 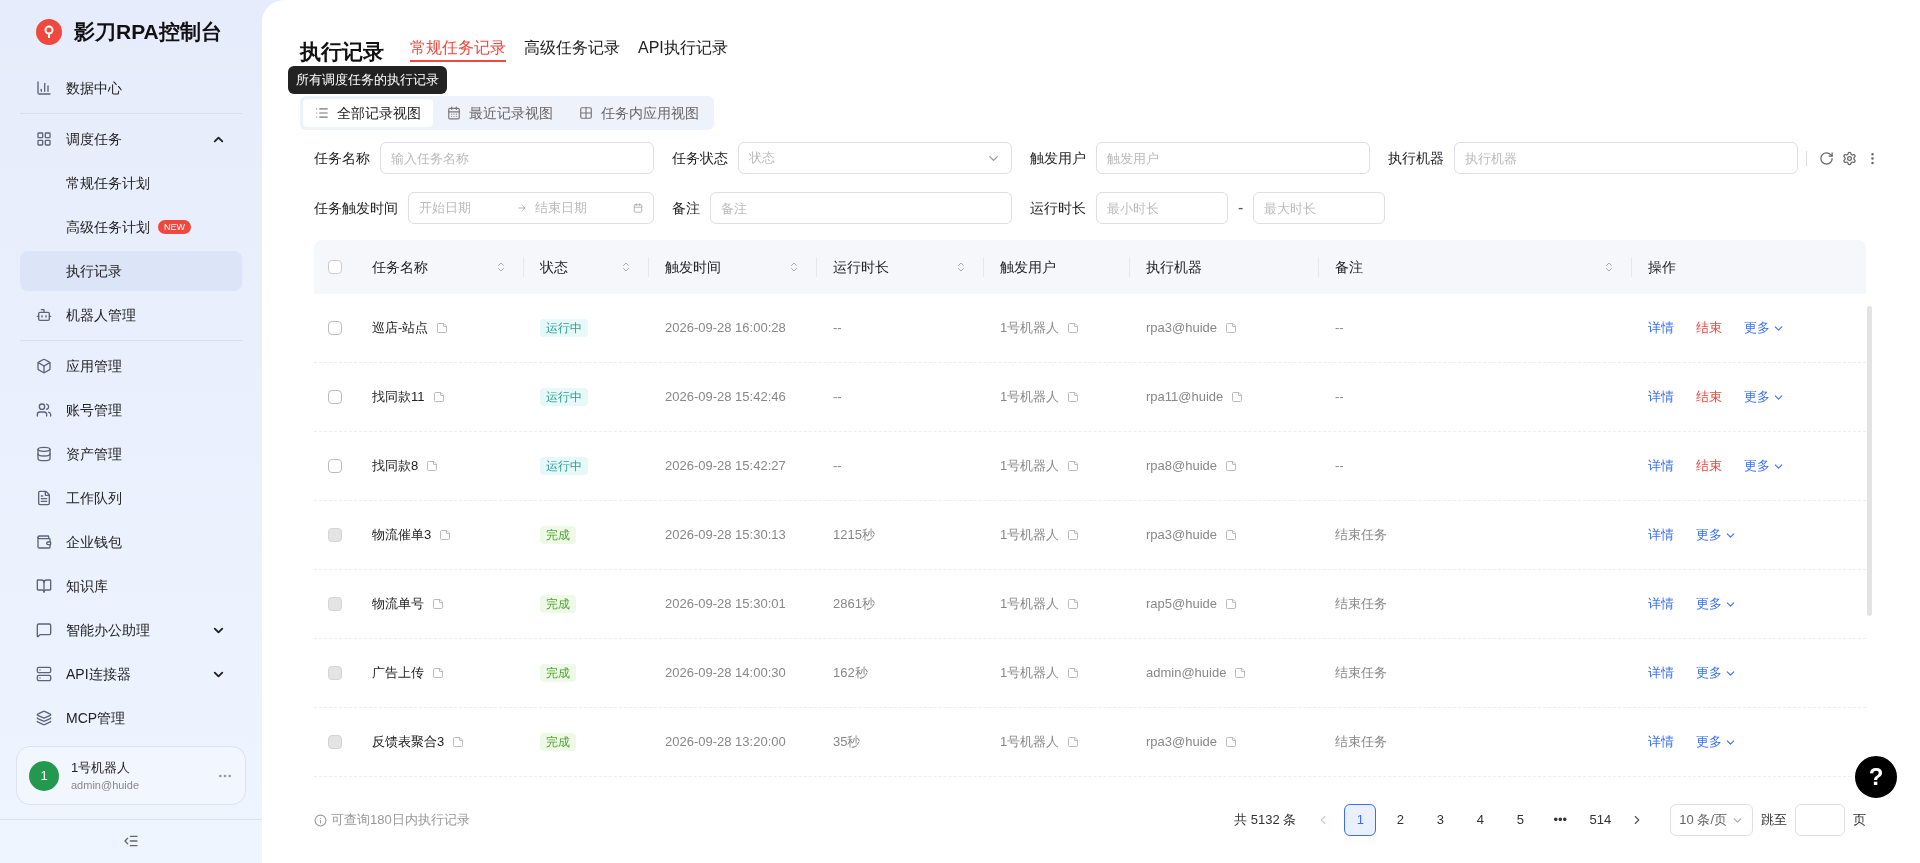 What do you see at coordinates (131, 271) in the screenshot?
I see `sidebar-subitem: 执行记录` at bounding box center [131, 271].